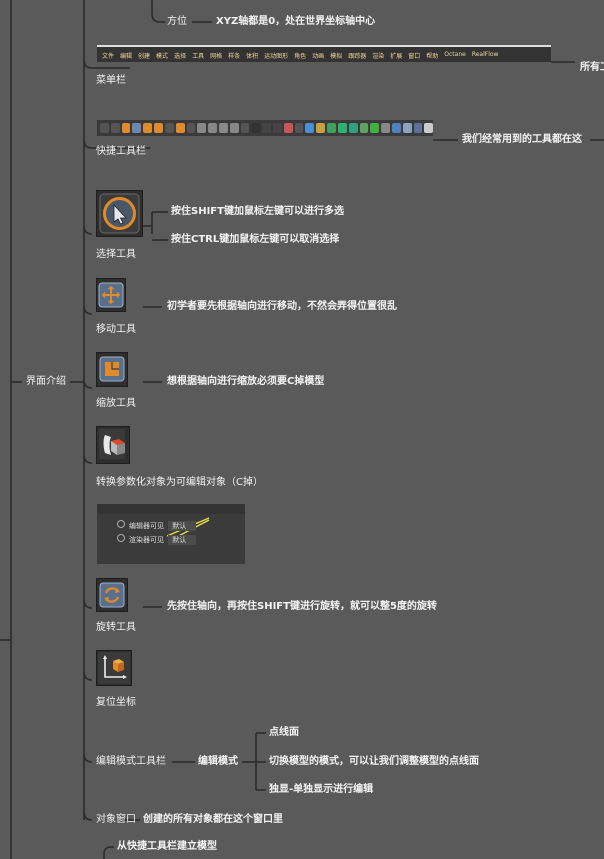 This screenshot has width=604, height=859. What do you see at coordinates (113, 445) in the screenshot?
I see `convert-object-icon` at bounding box center [113, 445].